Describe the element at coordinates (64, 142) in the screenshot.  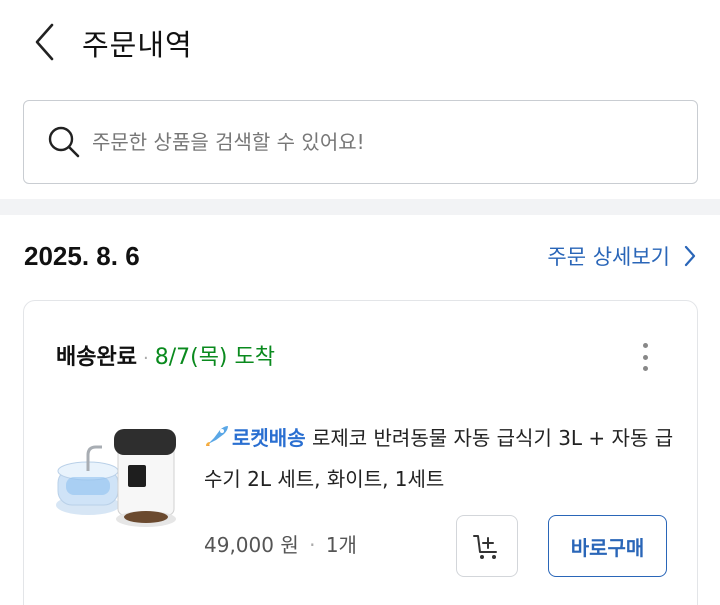
I see `search-icon` at that location.